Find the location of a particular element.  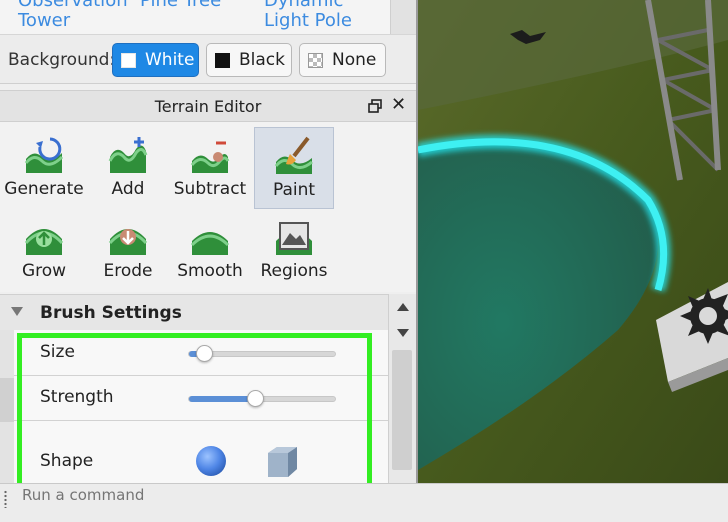

close-icon: ✕ is located at coordinates (398, 105).